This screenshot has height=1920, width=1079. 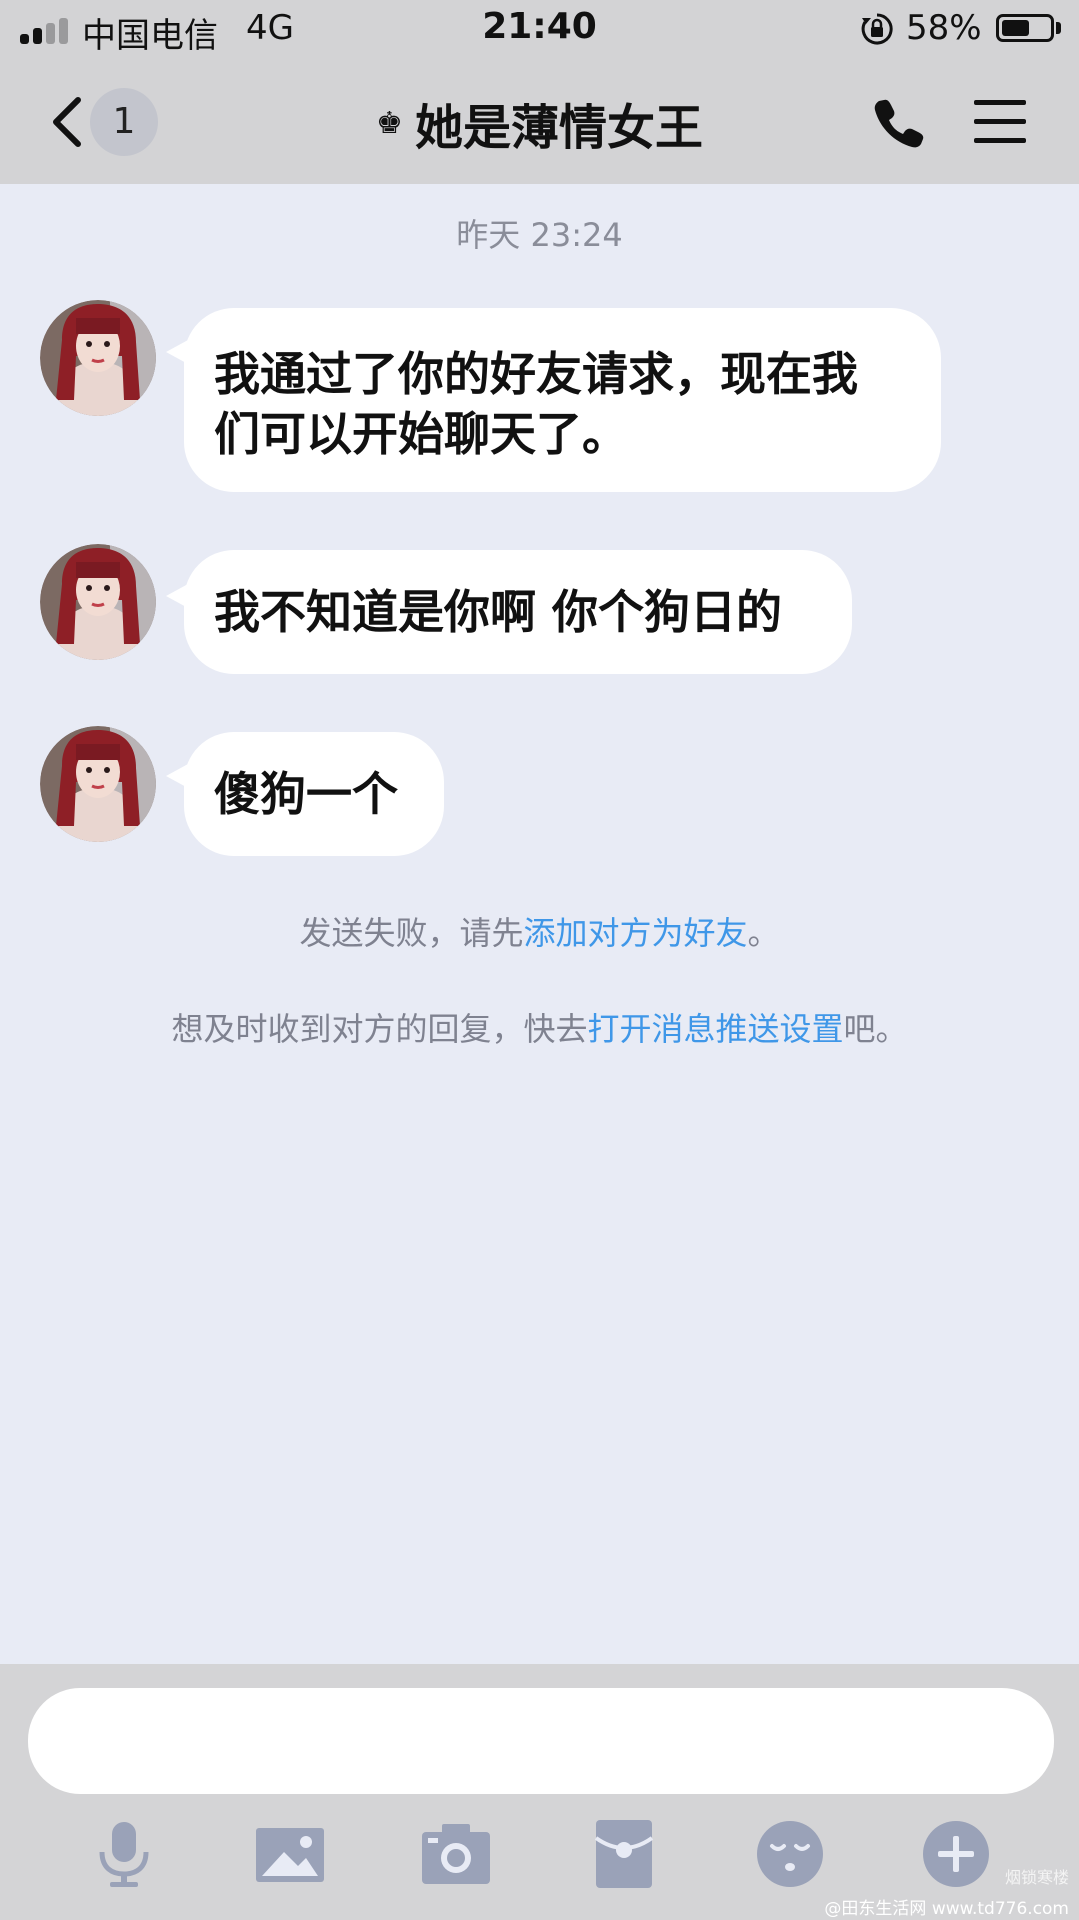 I want to click on message-timestamp: 昨天 23:24, so click(x=539, y=235).